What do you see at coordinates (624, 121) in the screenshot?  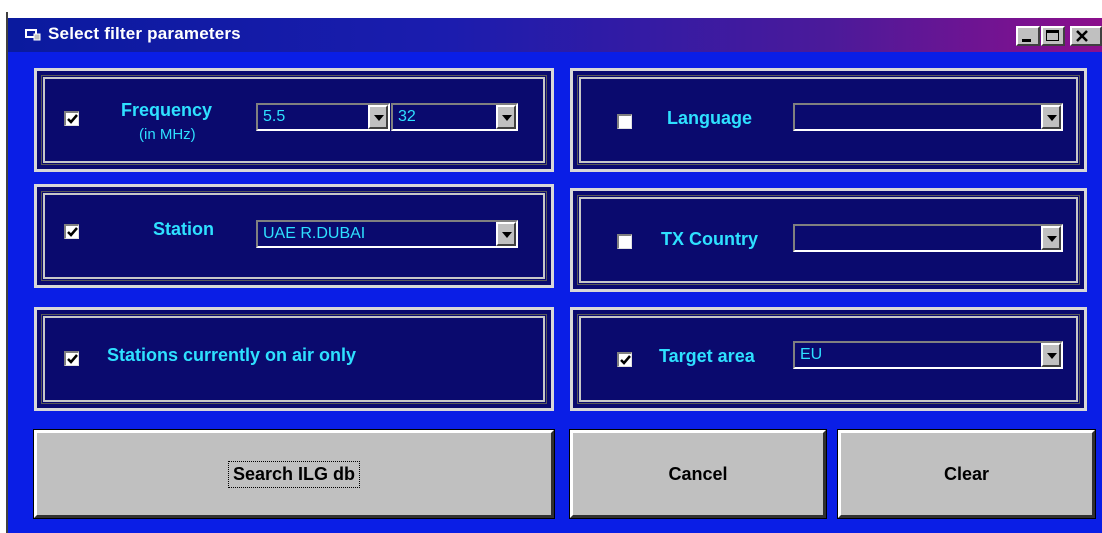 I see `language-checkbox` at bounding box center [624, 121].